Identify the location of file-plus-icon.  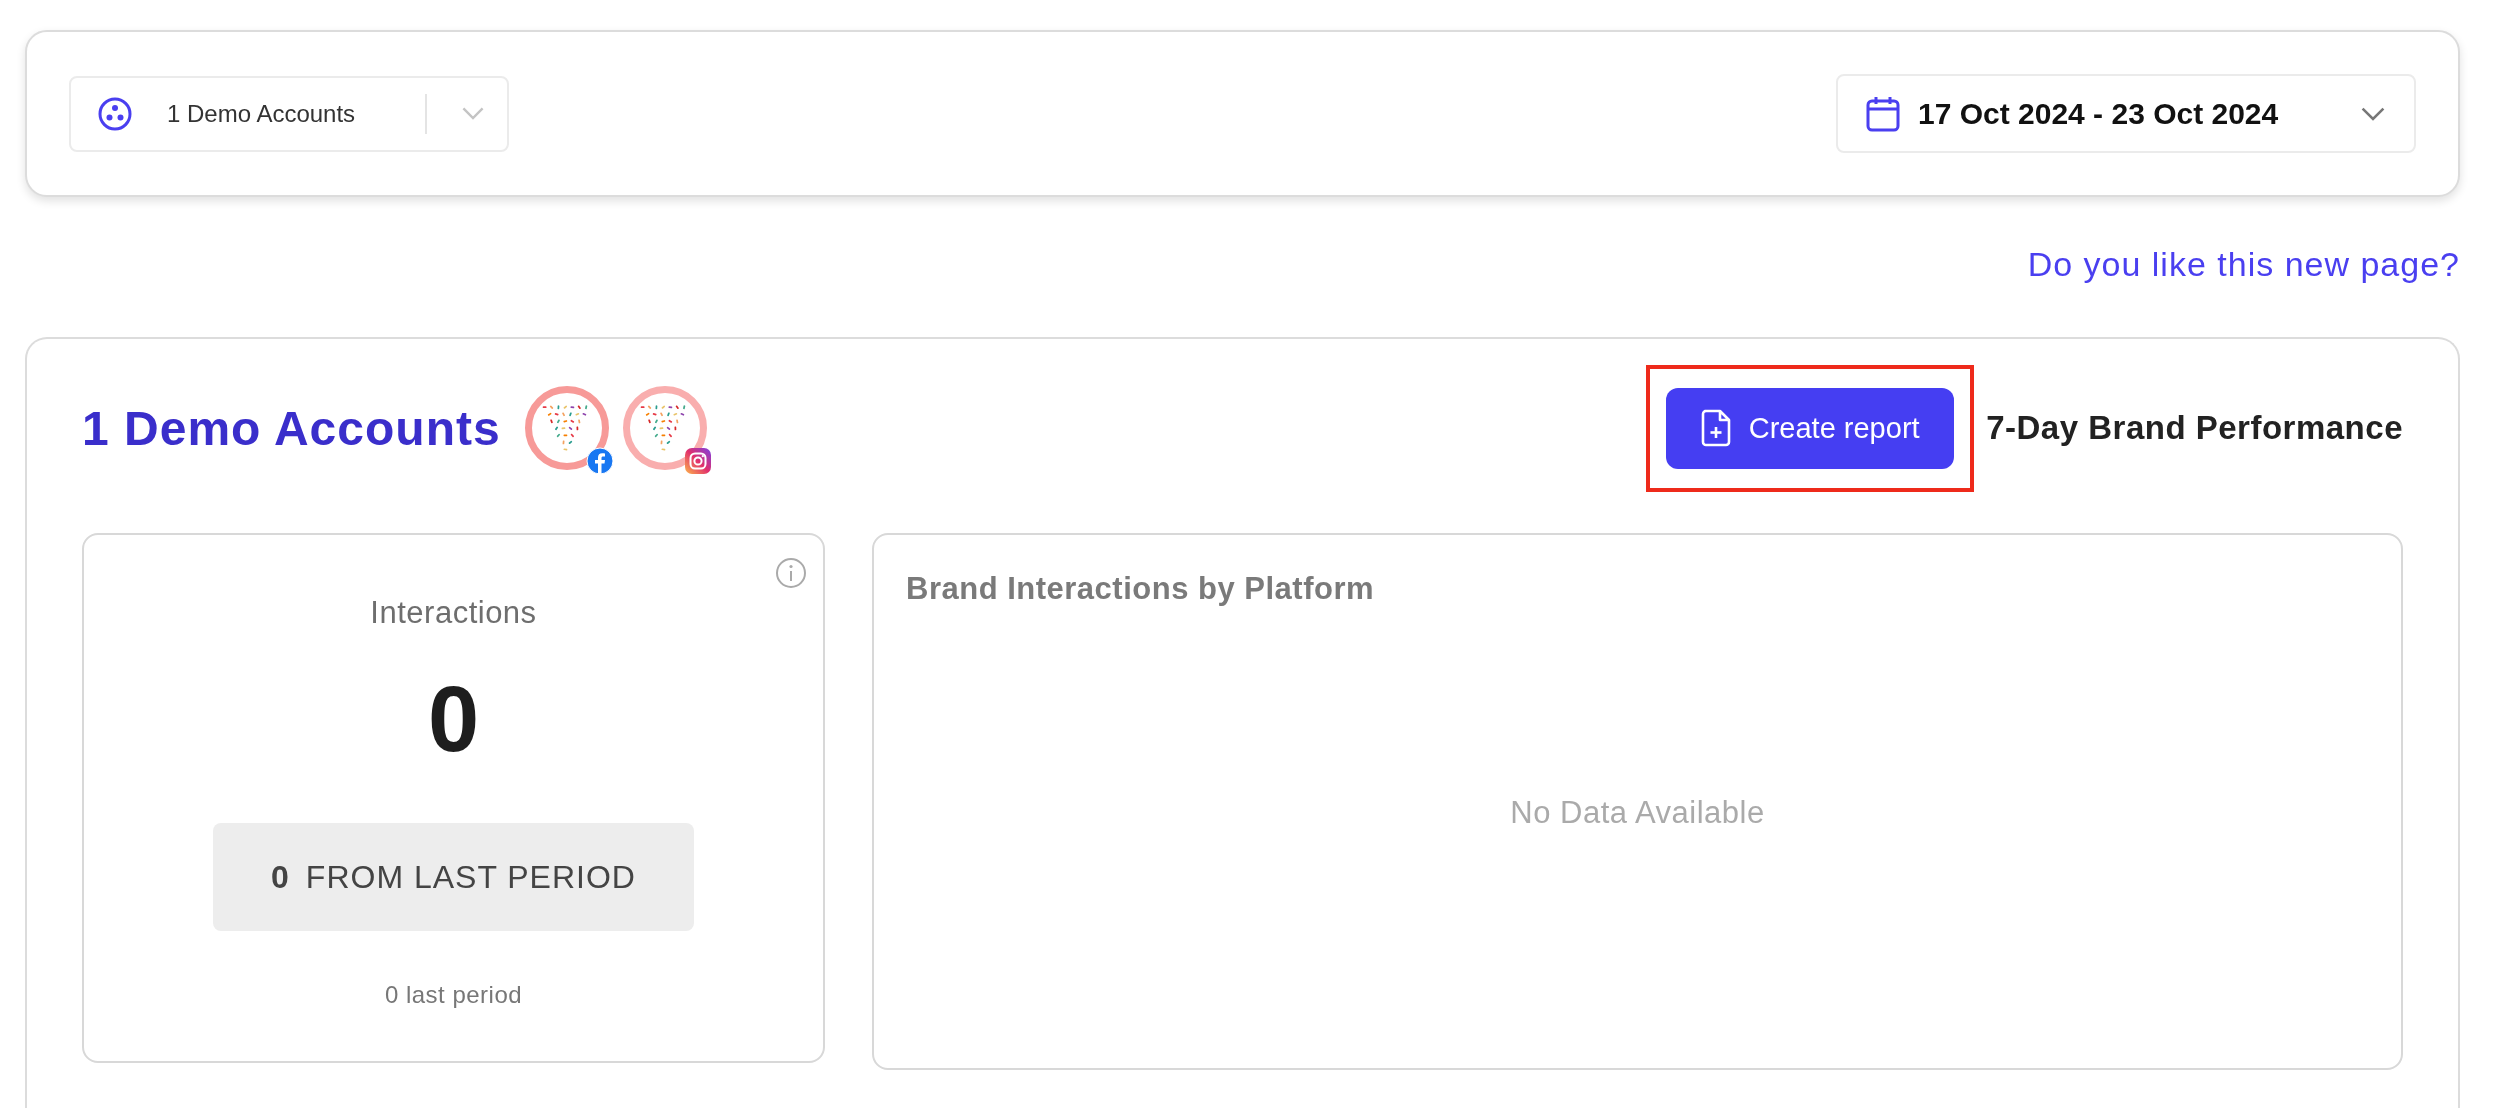
(1715, 428).